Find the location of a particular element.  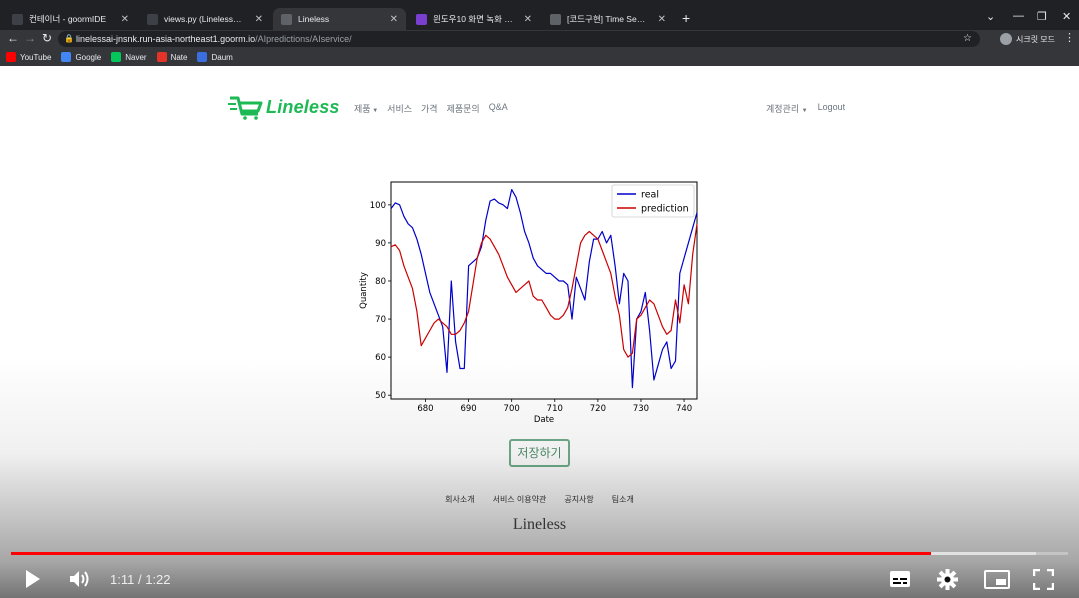

profile-label: 시크릿 모드 is located at coordinates (1036, 39).